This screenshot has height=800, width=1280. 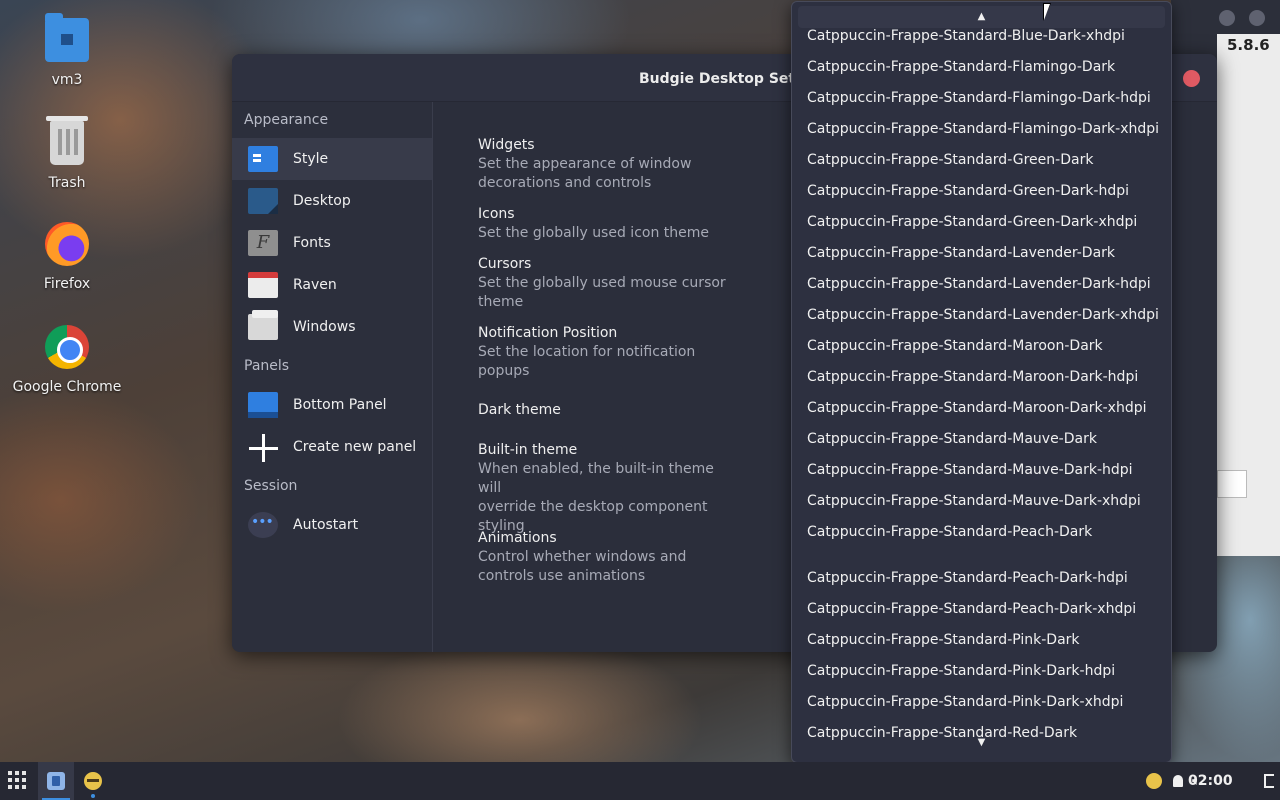 I want to click on sidebar-item-label: Style, so click(x=311, y=159).